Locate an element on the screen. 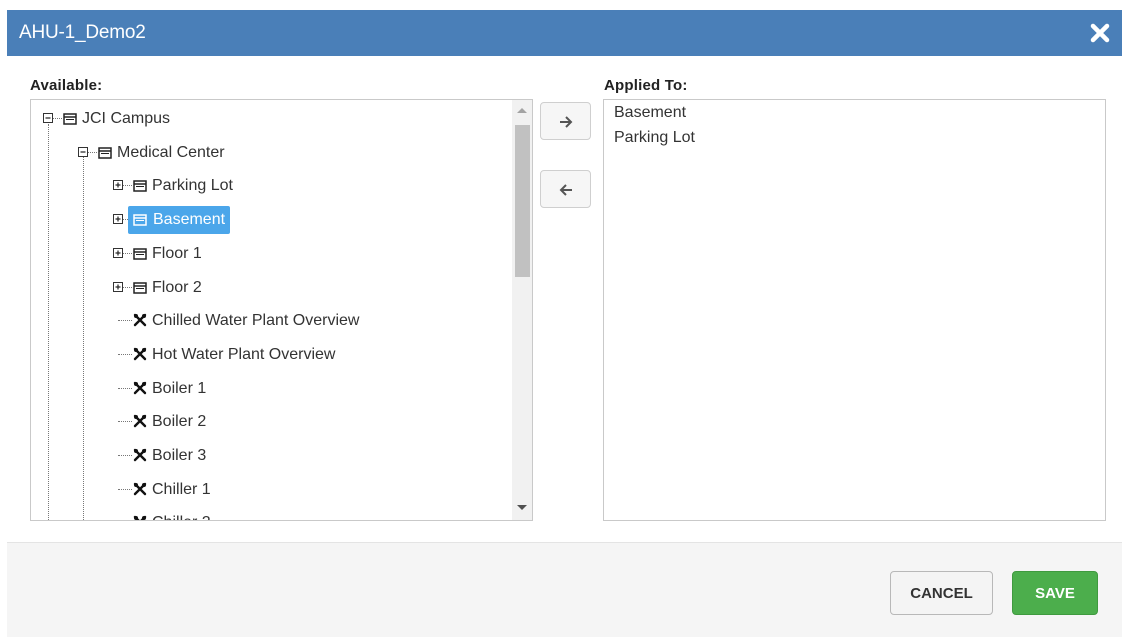 The image size is (1129, 637). tree-node: Floor 2 is located at coordinates (266, 287).